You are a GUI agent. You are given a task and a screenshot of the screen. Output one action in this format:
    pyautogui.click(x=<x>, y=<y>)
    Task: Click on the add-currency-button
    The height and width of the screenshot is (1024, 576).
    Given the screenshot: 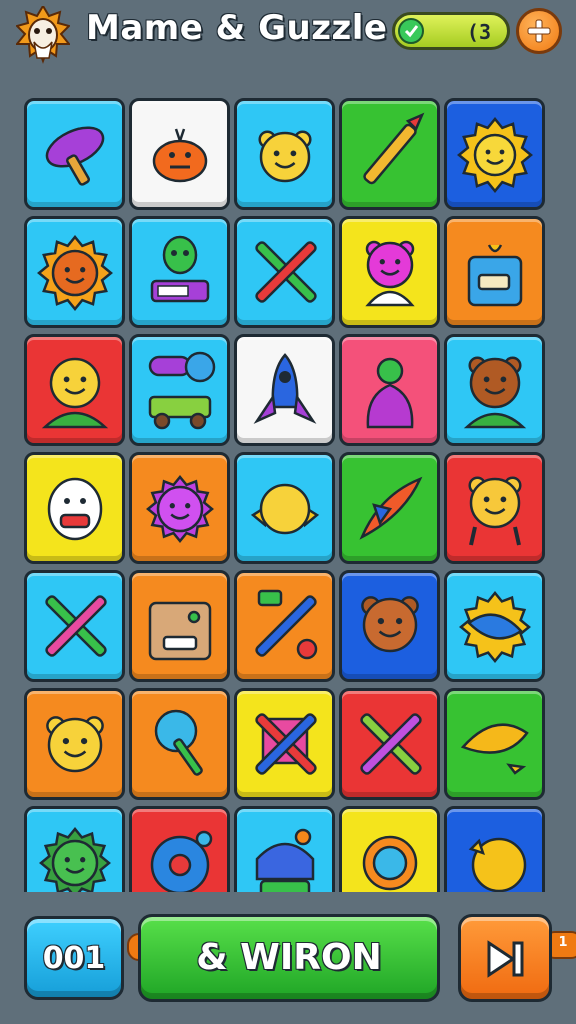 What is the action you would take?
    pyautogui.click(x=539, y=31)
    